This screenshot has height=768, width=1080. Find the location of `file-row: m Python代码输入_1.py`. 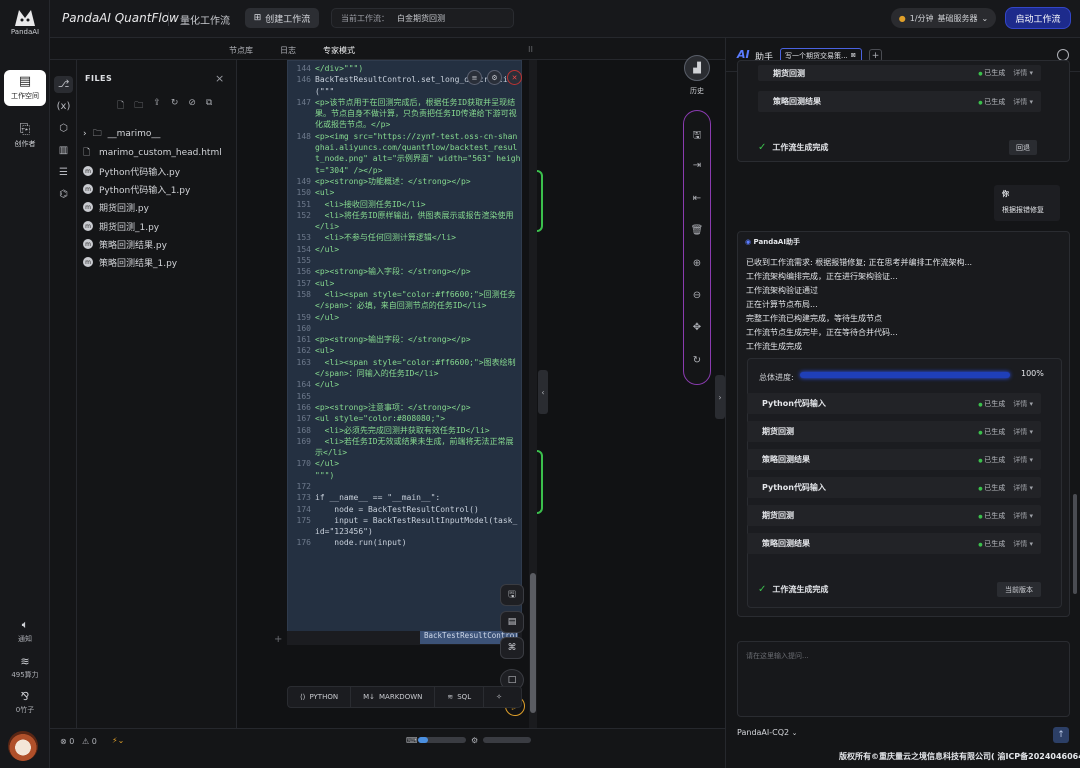

file-row: m Python代码输入_1.py is located at coordinates (158, 189).